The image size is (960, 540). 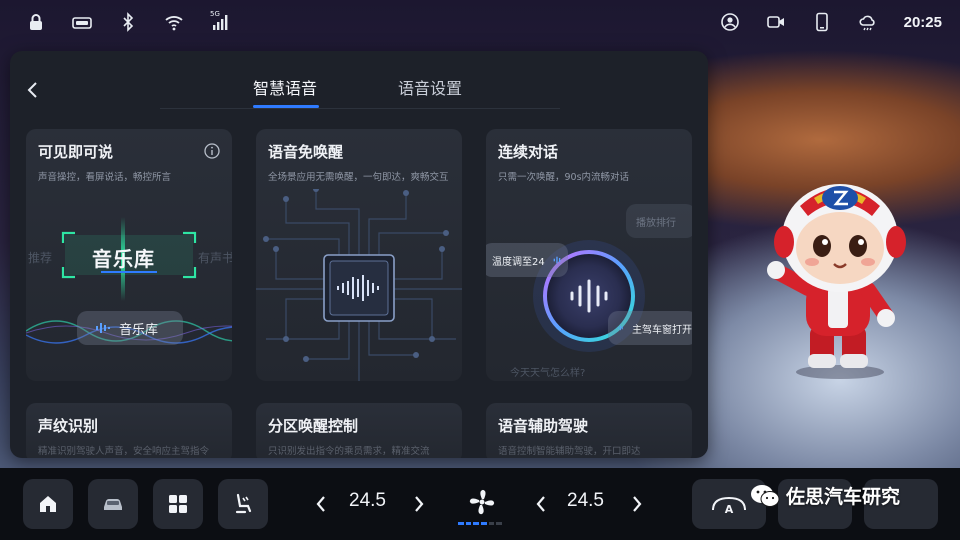 I want to click on fan-icon, so click(x=482, y=502).